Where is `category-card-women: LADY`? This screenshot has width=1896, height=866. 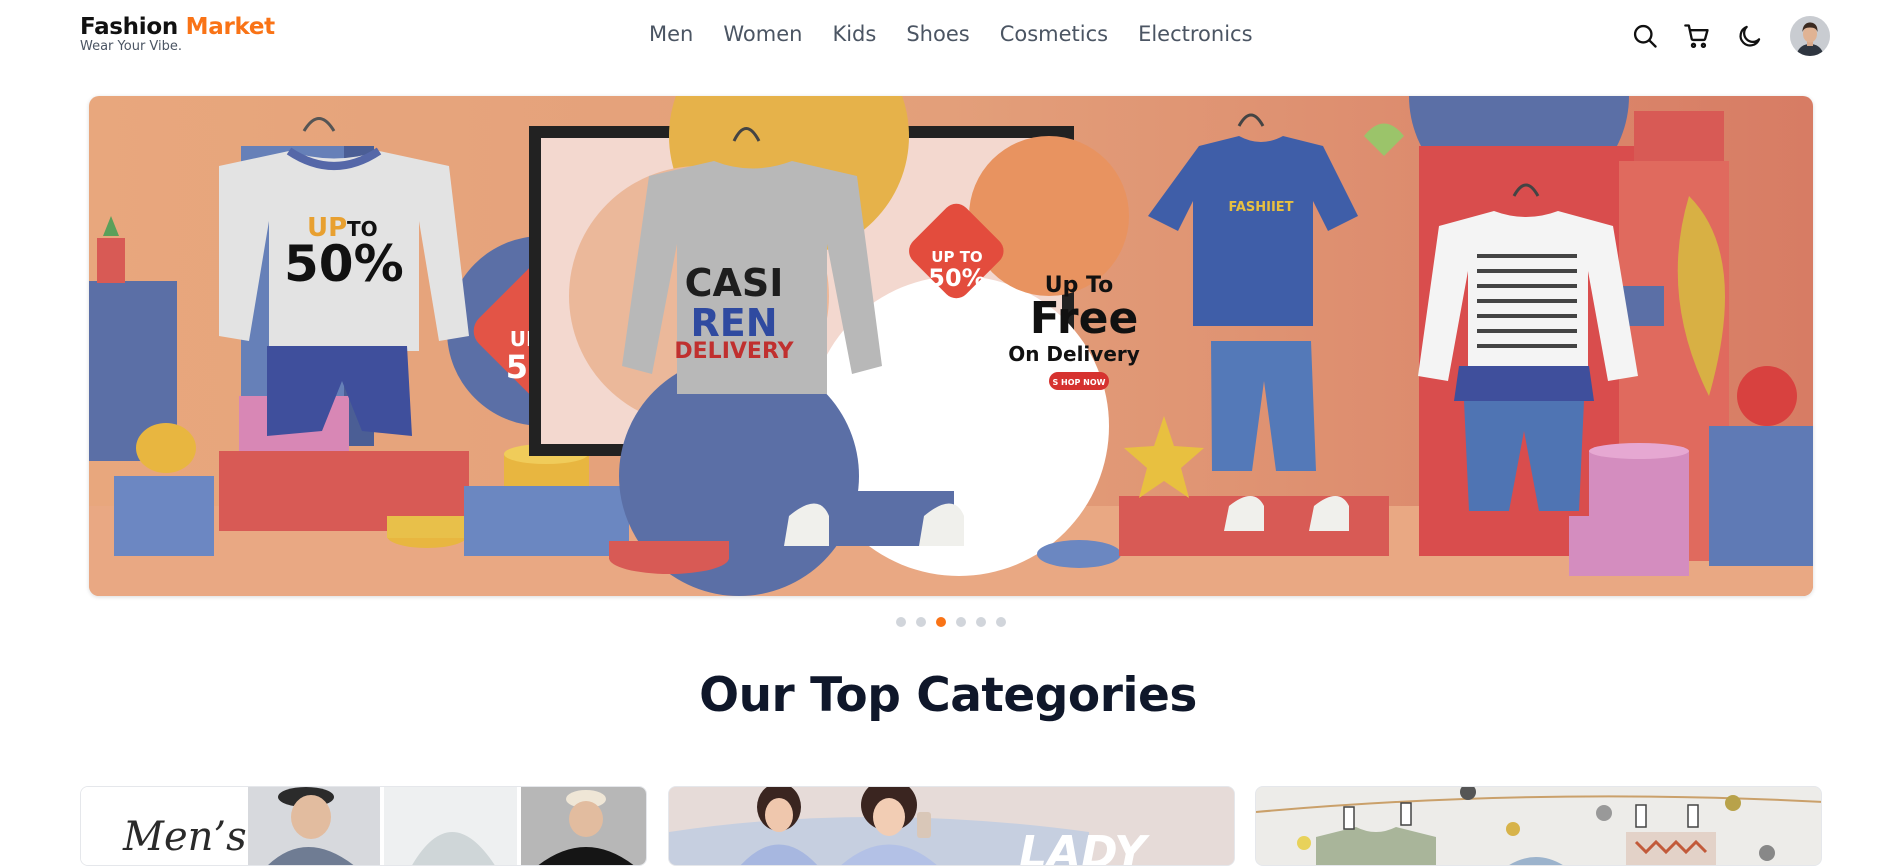 category-card-women: LADY is located at coordinates (951, 826).